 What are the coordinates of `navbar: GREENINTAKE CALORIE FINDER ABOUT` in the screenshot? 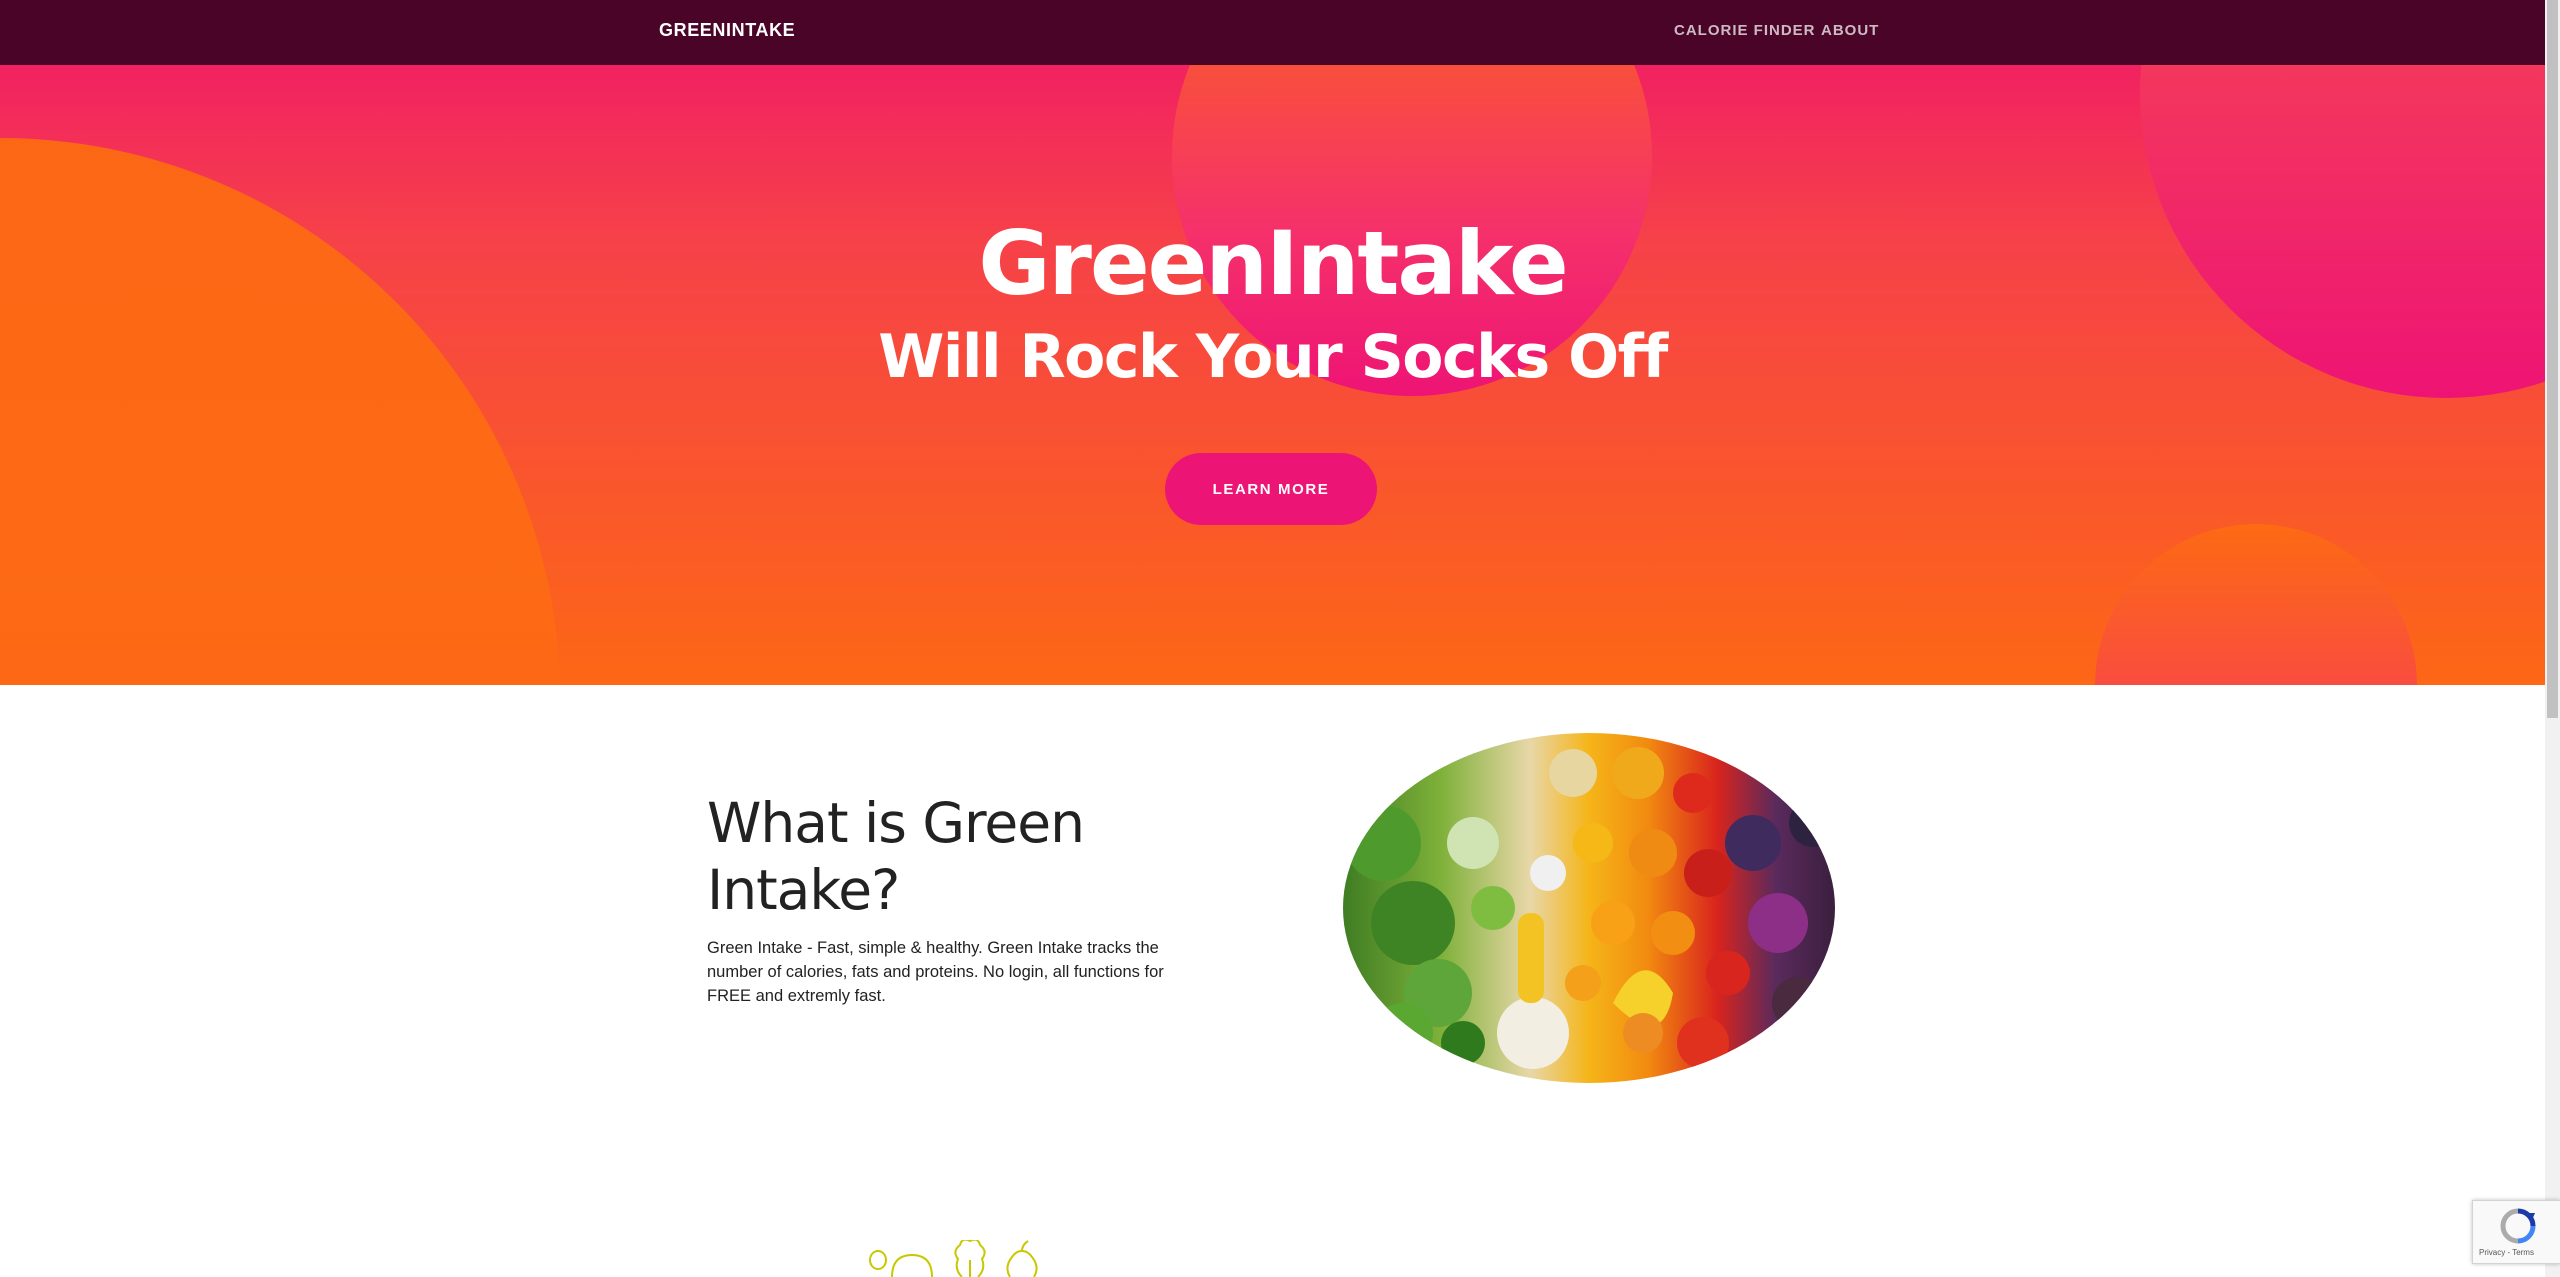 It's located at (1272, 32).